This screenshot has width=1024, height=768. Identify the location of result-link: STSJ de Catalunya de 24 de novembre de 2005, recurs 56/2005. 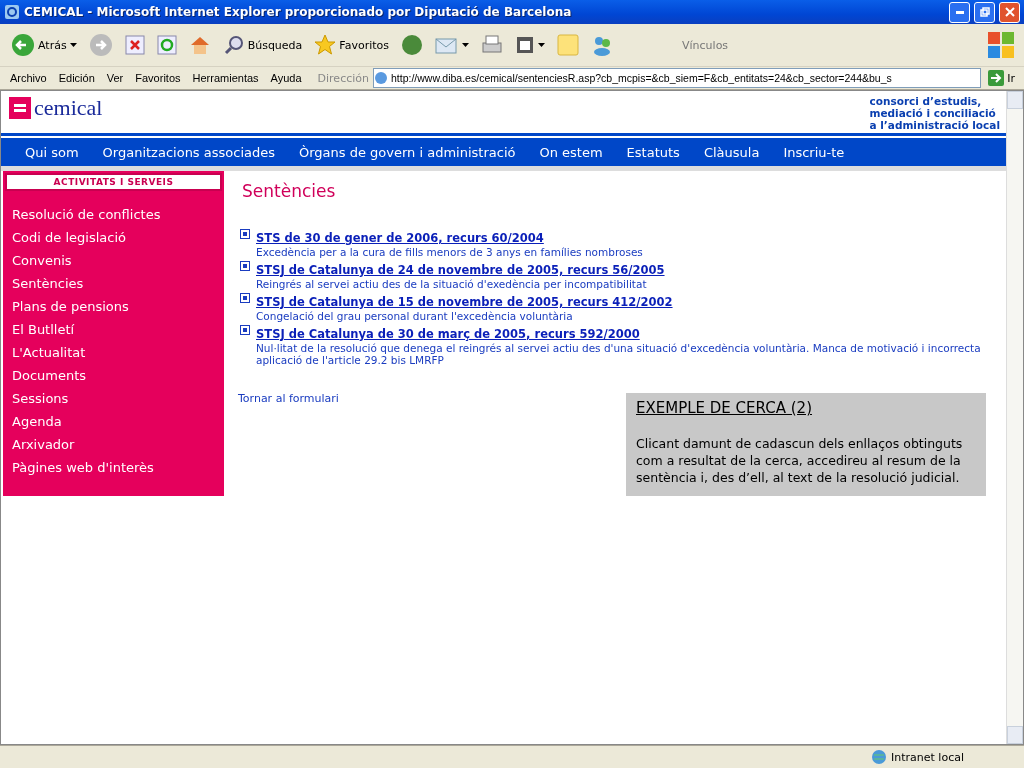
(460, 270).